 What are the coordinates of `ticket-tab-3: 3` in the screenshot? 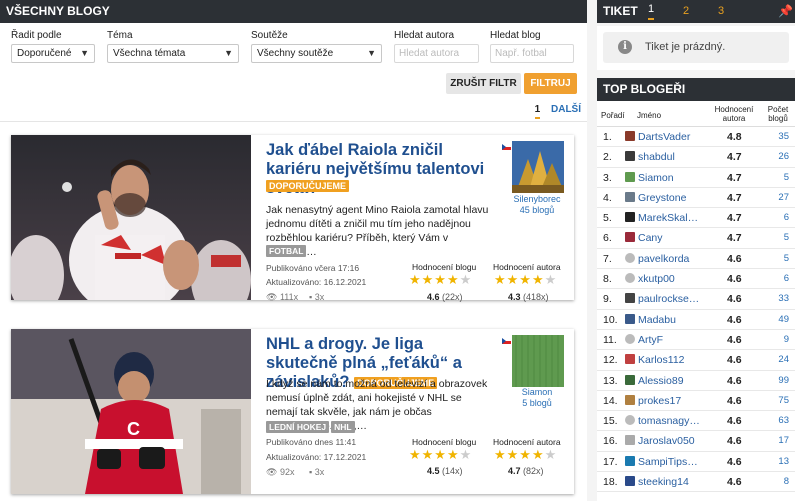 It's located at (721, 11).